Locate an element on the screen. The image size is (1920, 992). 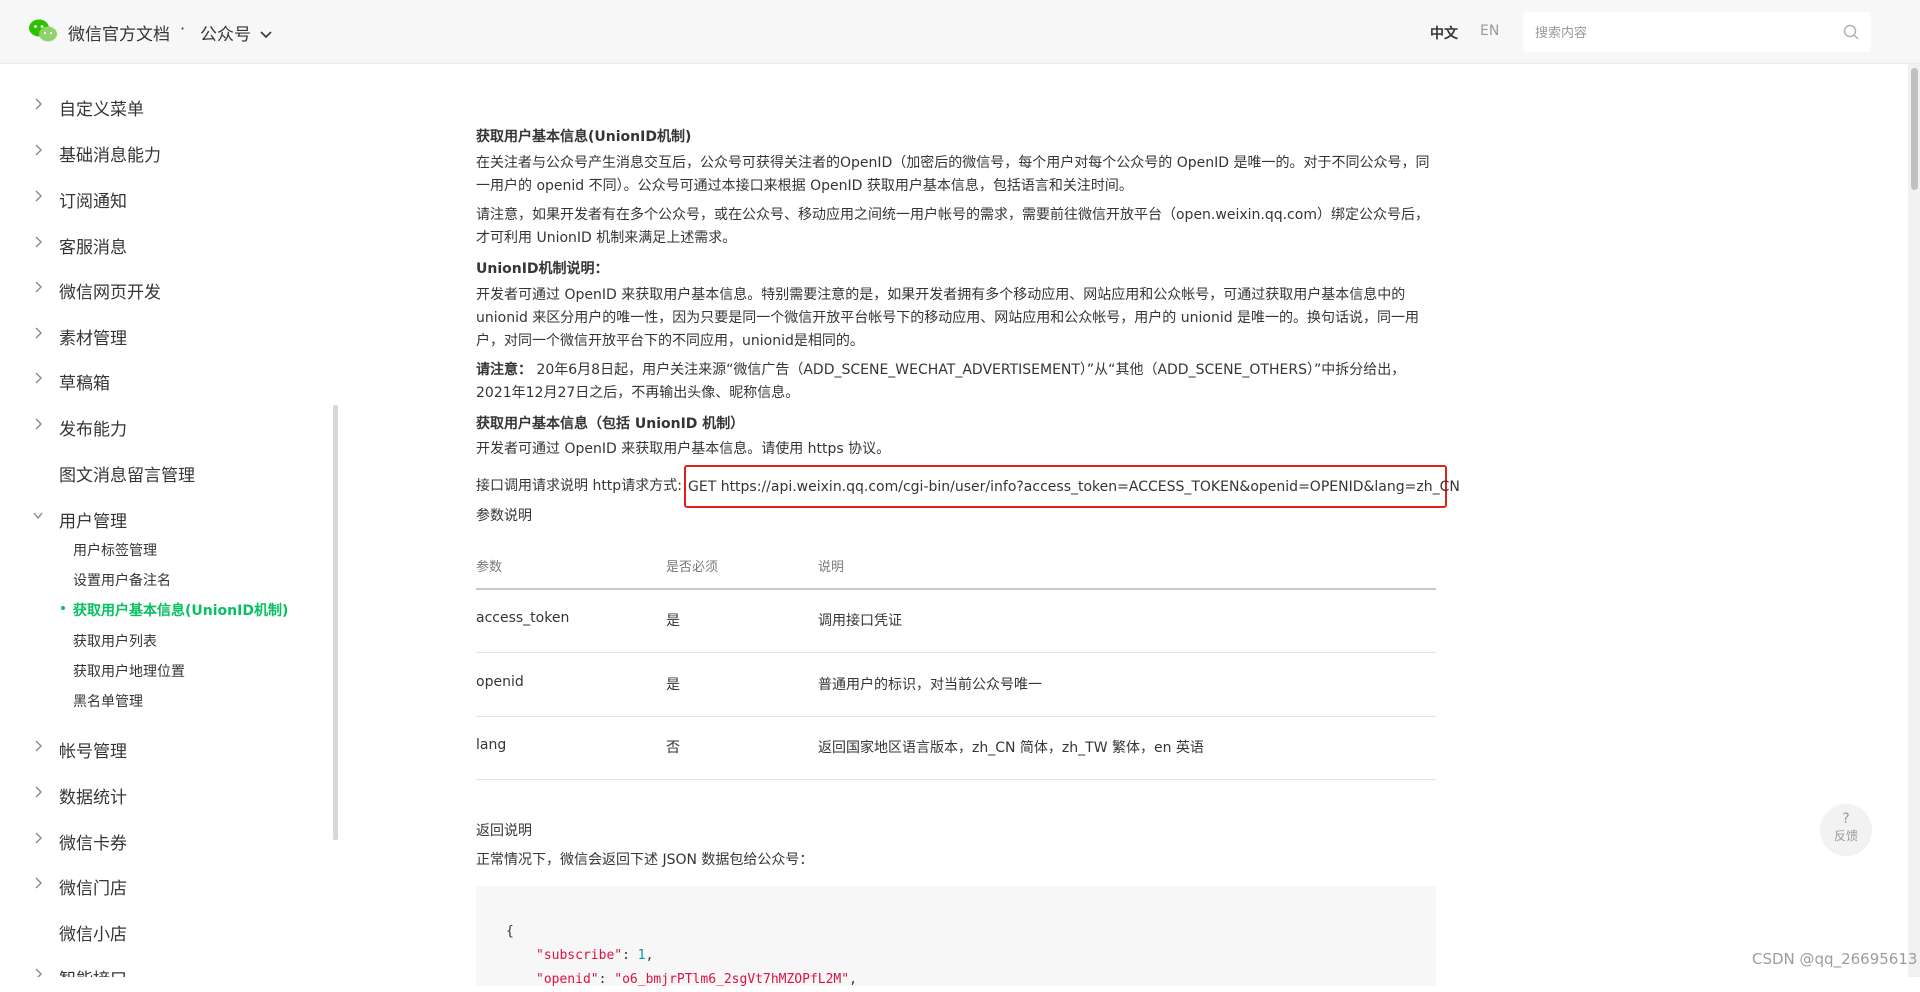
sidebar-item-label: 素材管理 is located at coordinates (93, 339).